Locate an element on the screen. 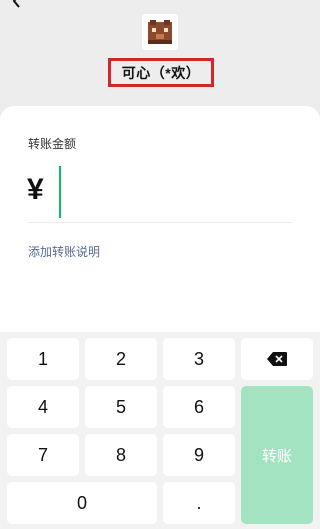  backspace-icon is located at coordinates (277, 359).